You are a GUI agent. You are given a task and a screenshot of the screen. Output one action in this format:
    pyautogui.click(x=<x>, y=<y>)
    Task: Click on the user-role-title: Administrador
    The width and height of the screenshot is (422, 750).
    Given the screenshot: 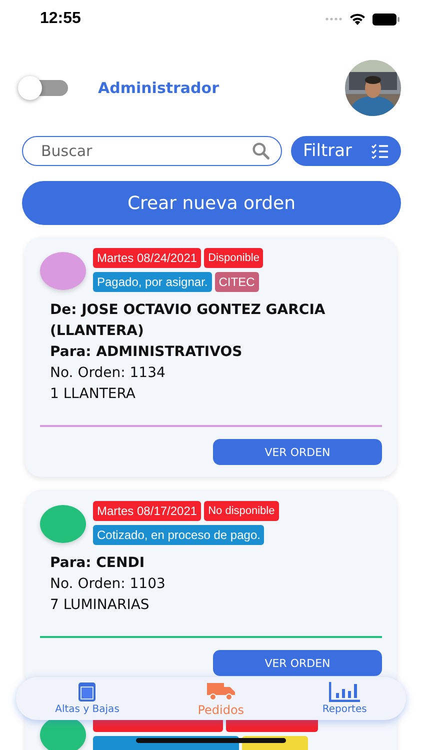 What is the action you would take?
    pyautogui.click(x=159, y=88)
    